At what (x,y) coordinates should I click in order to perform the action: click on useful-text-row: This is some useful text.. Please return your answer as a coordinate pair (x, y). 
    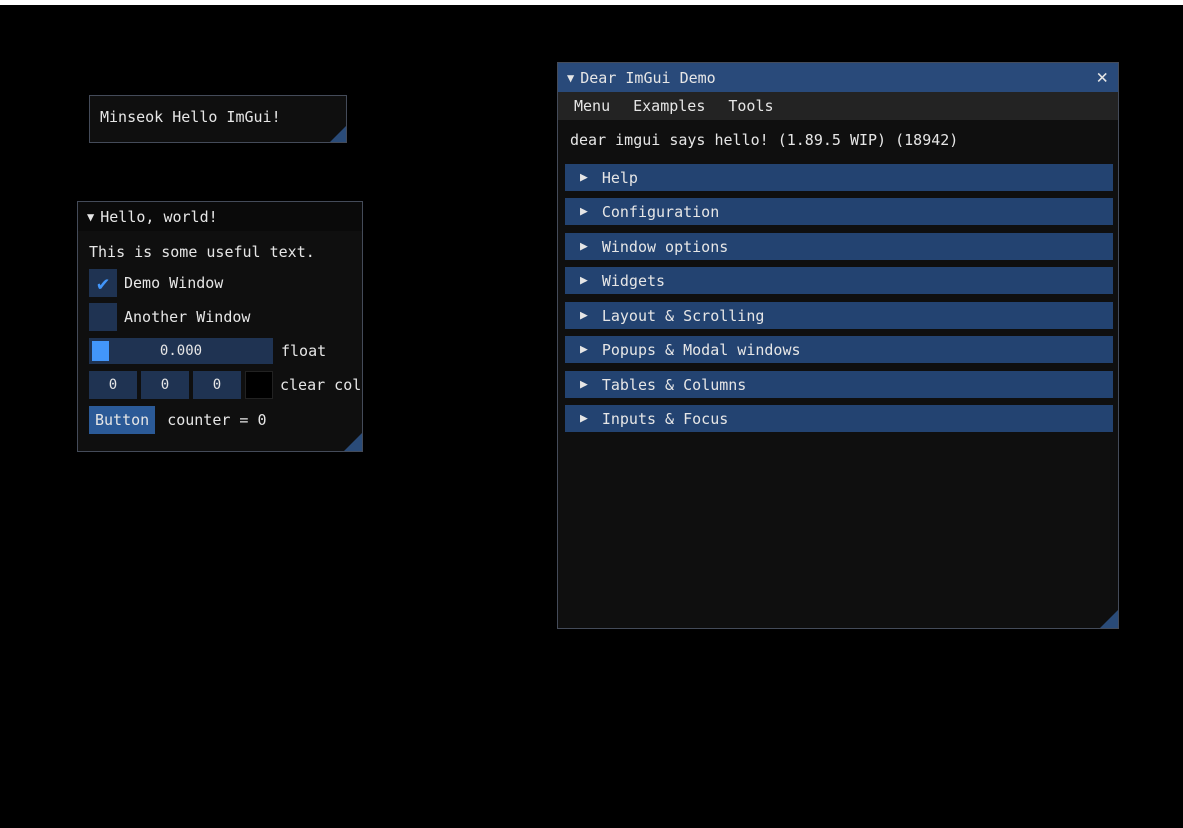
    Looking at the image, I should click on (202, 252).